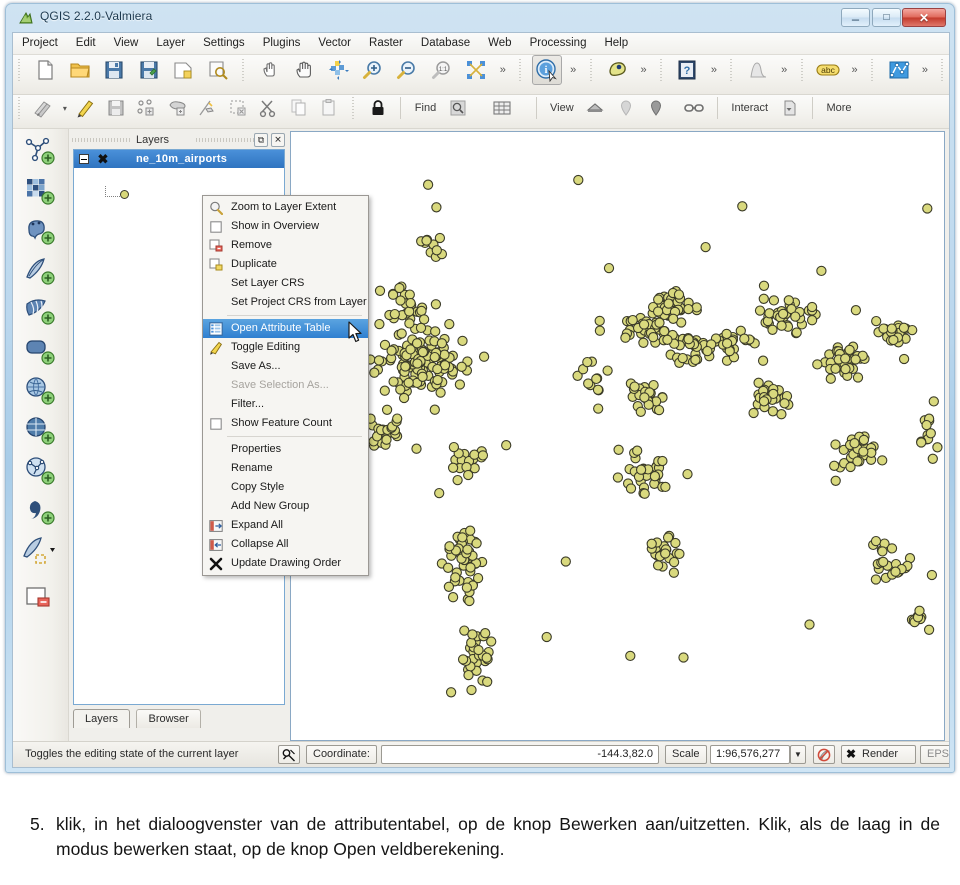  What do you see at coordinates (878, 754) in the screenshot?
I see `render-checkbox: ✖ Render` at bounding box center [878, 754].